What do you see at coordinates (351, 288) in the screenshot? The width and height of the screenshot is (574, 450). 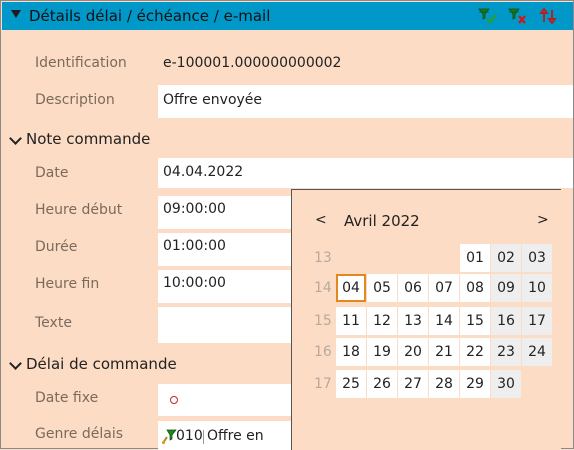 I see `calendar-day-selected: 04` at bounding box center [351, 288].